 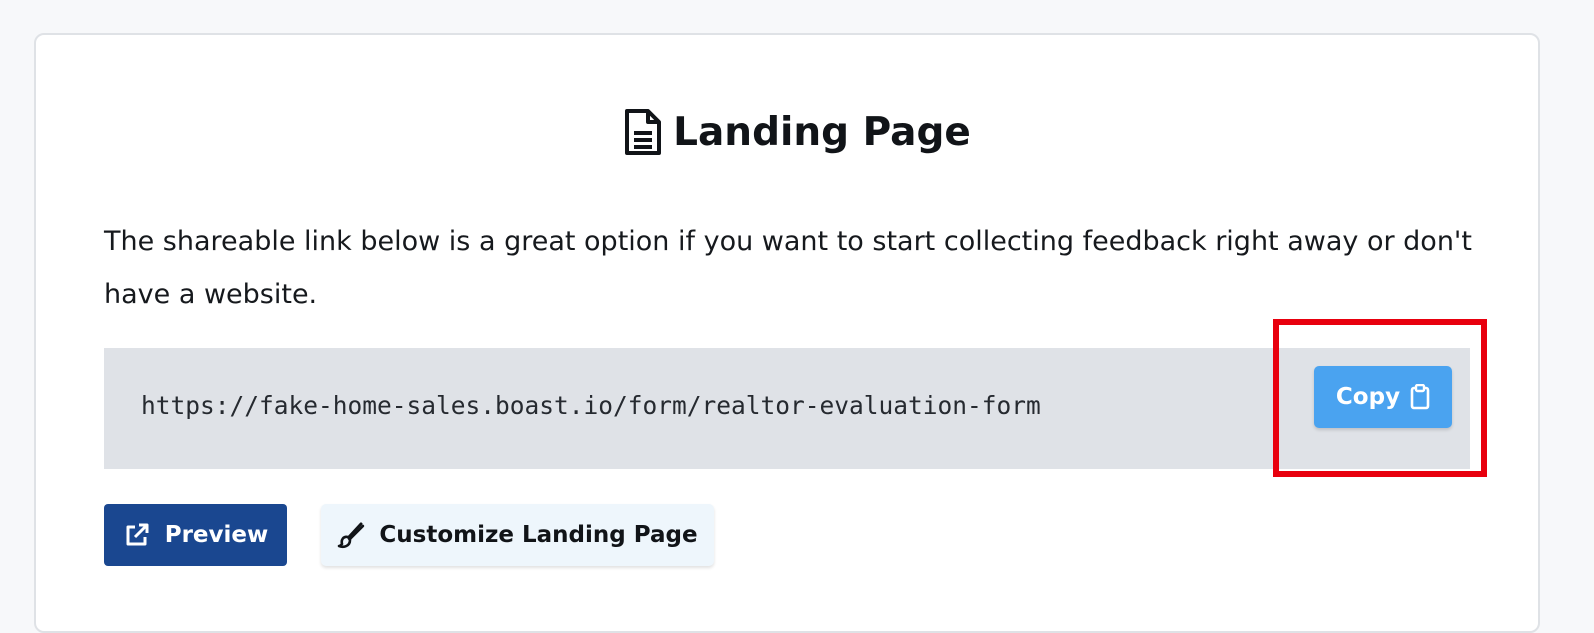 I want to click on page-title: Landing Page, so click(x=797, y=132).